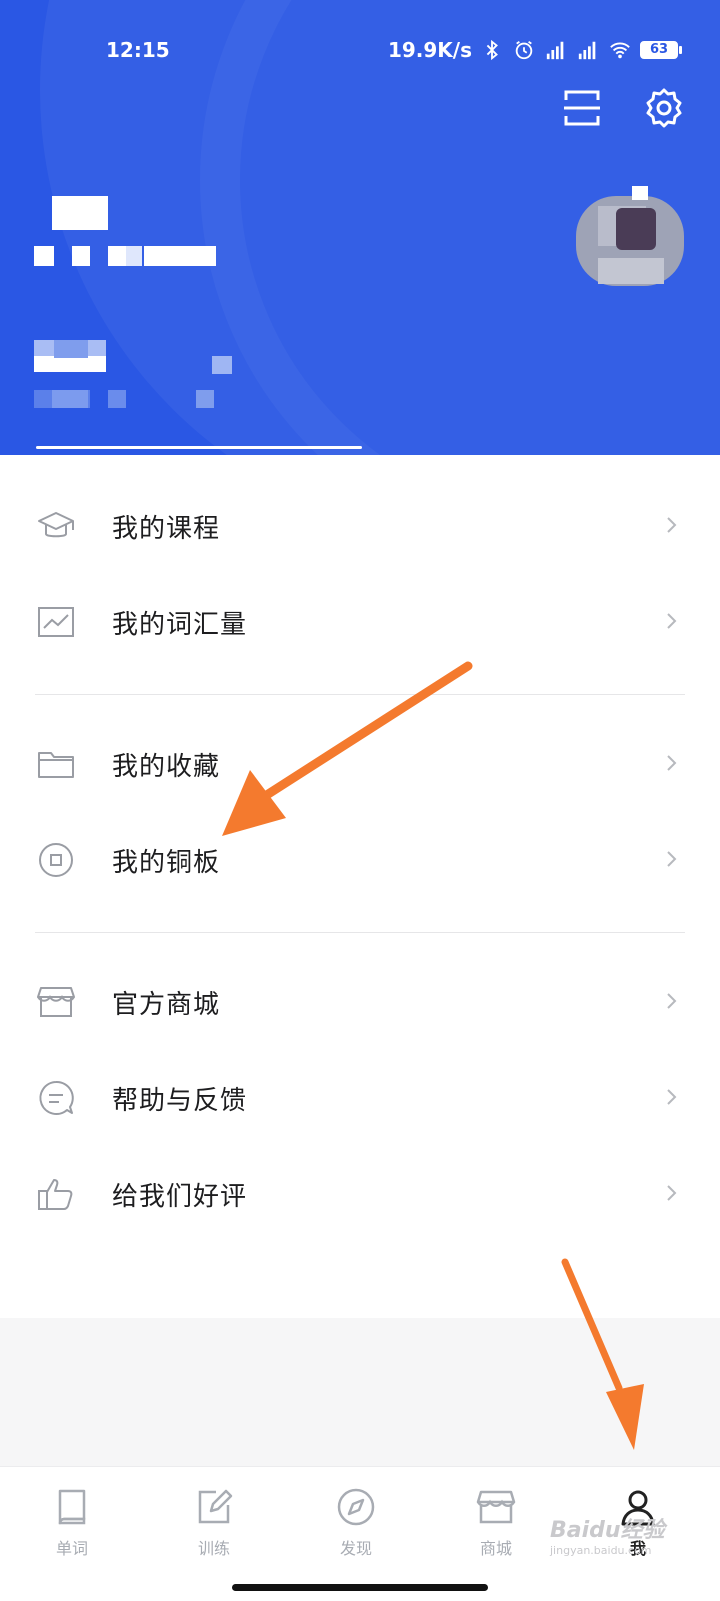  Describe the element at coordinates (166, 863) in the screenshot. I see `menu-item-label: 我的铜板` at that location.